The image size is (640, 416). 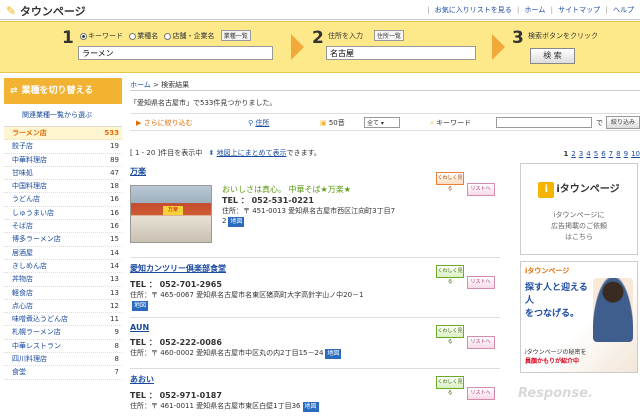 What do you see at coordinates (116, 332) in the screenshot?
I see `category-count: 9` at bounding box center [116, 332].